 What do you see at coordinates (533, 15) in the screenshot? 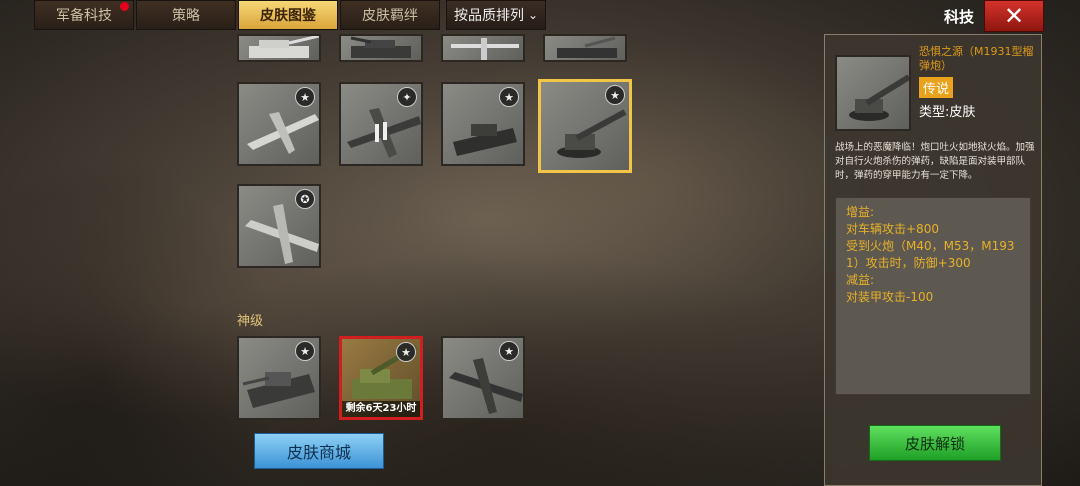
I see `chevron-down-icon: ⌄` at bounding box center [533, 15].